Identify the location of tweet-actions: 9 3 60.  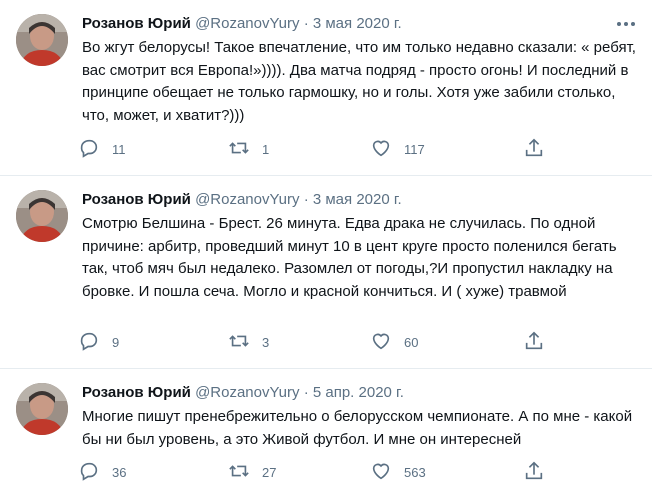
(360, 342).